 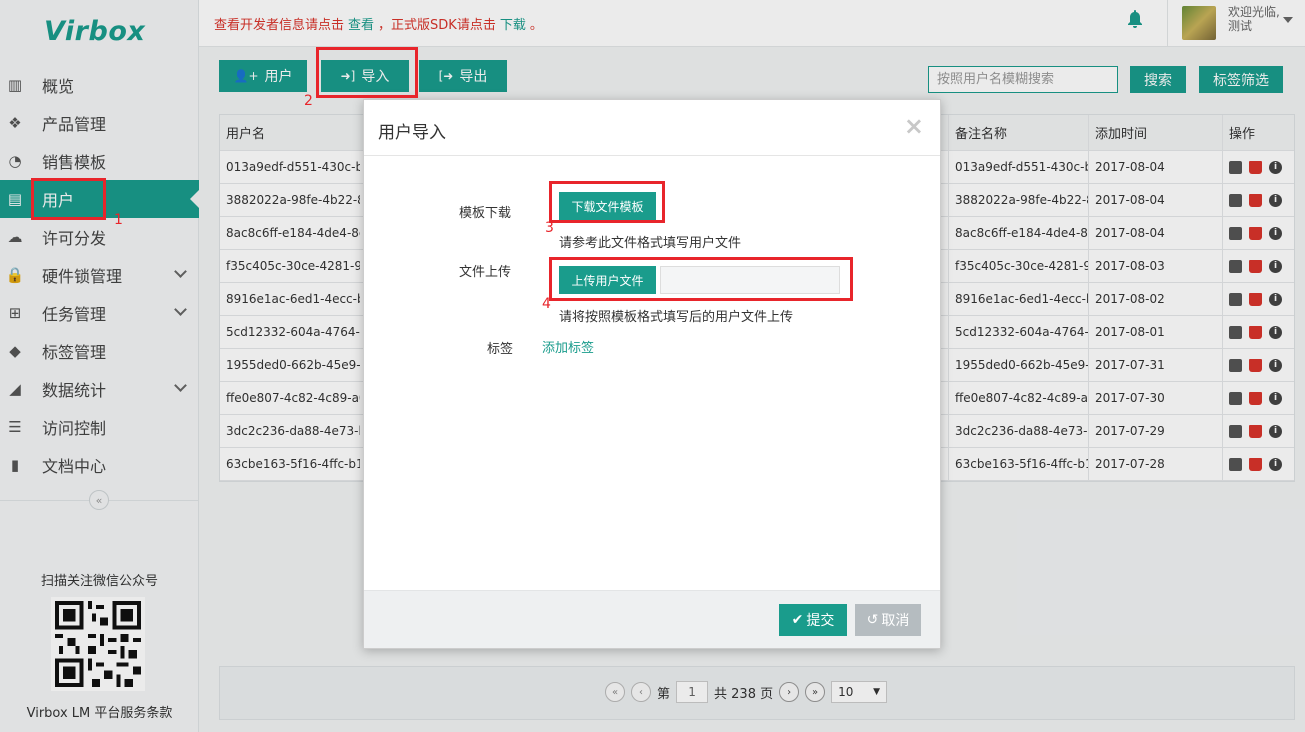 I want to click on upload-hint: 请将按照模板格式填写后的用户文件上传, so click(x=676, y=317).